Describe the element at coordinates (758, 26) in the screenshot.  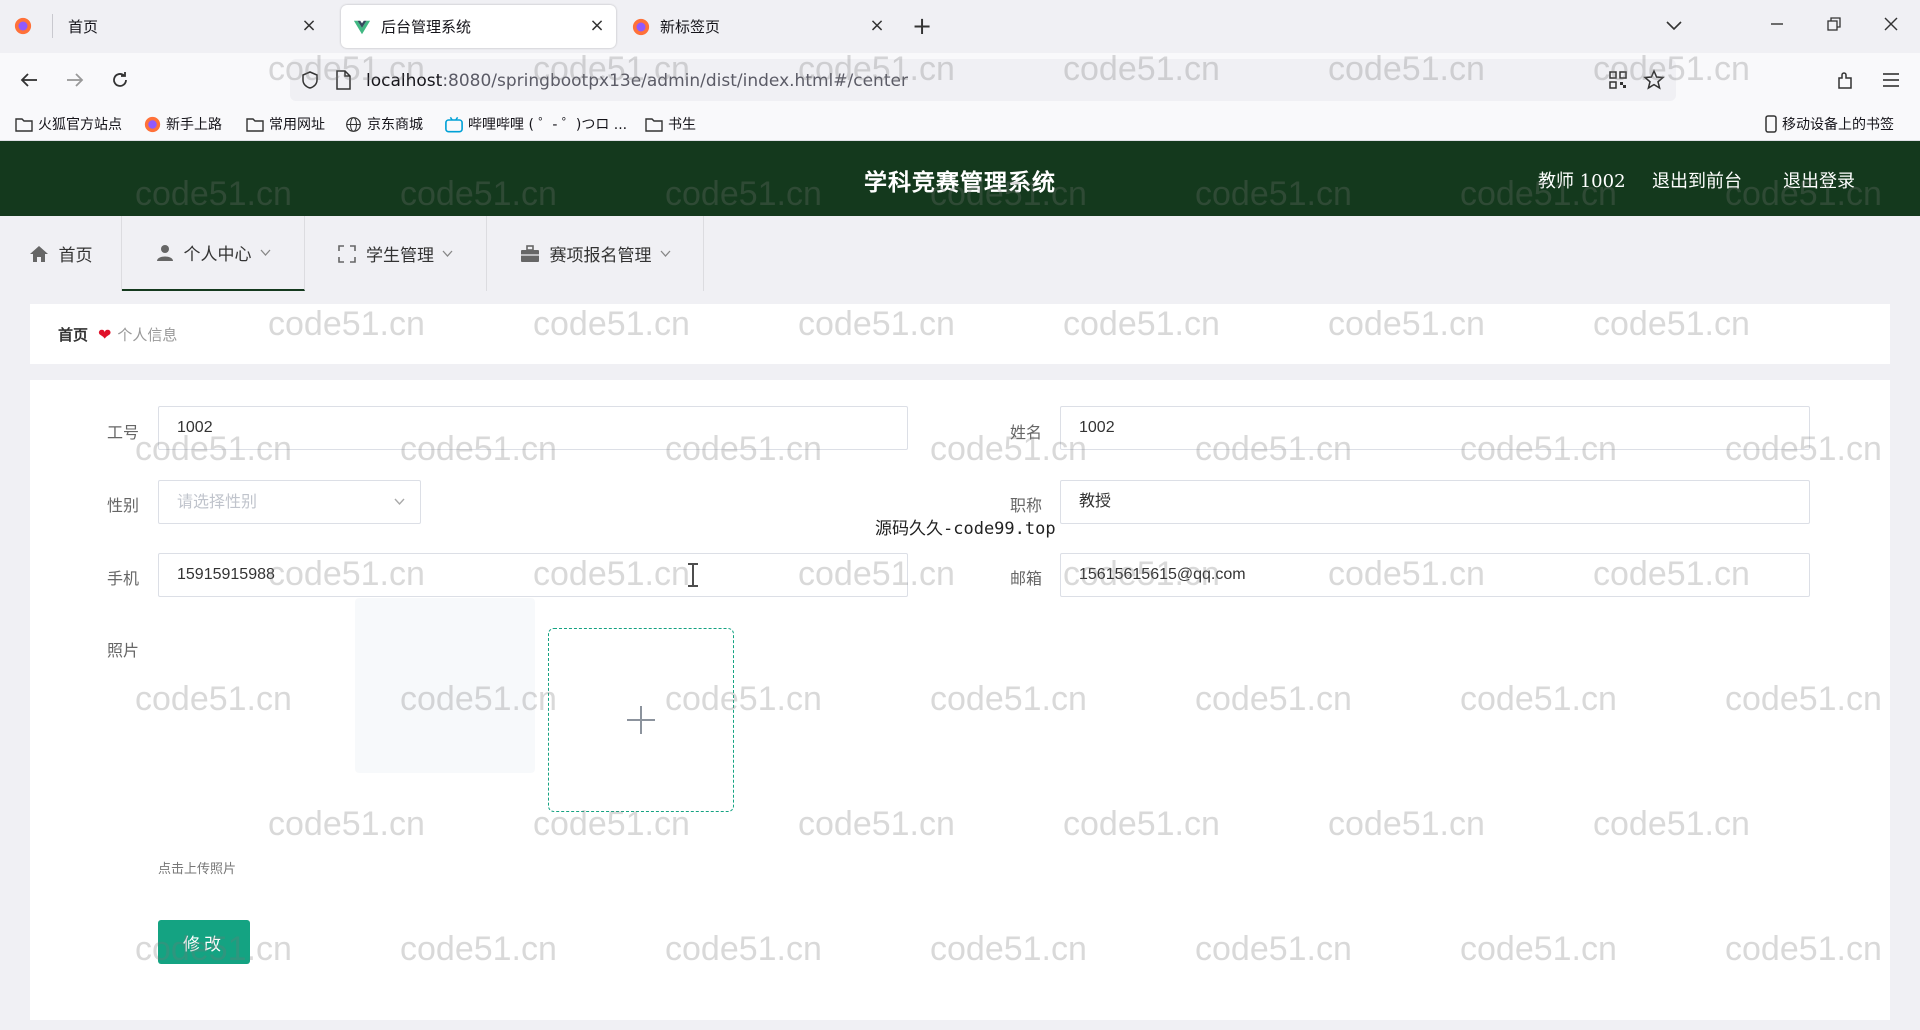
I see `tab-new: 新标签页 ×` at that location.